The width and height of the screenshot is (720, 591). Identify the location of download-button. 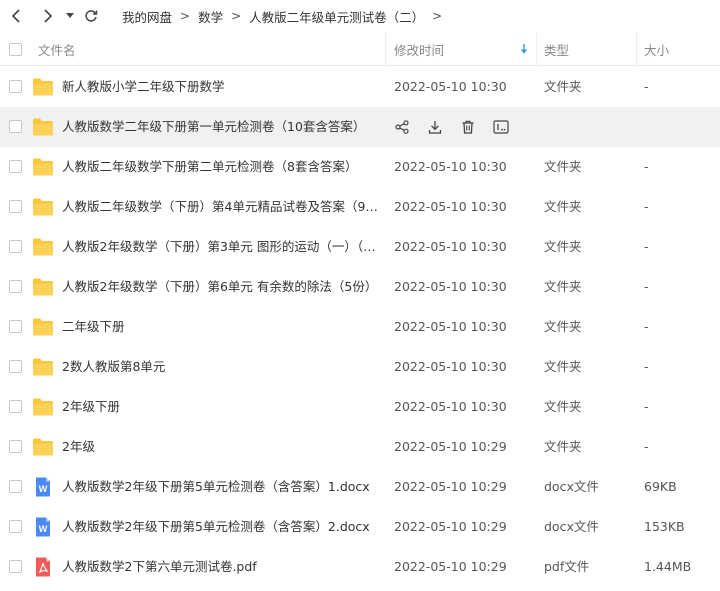
(435, 127).